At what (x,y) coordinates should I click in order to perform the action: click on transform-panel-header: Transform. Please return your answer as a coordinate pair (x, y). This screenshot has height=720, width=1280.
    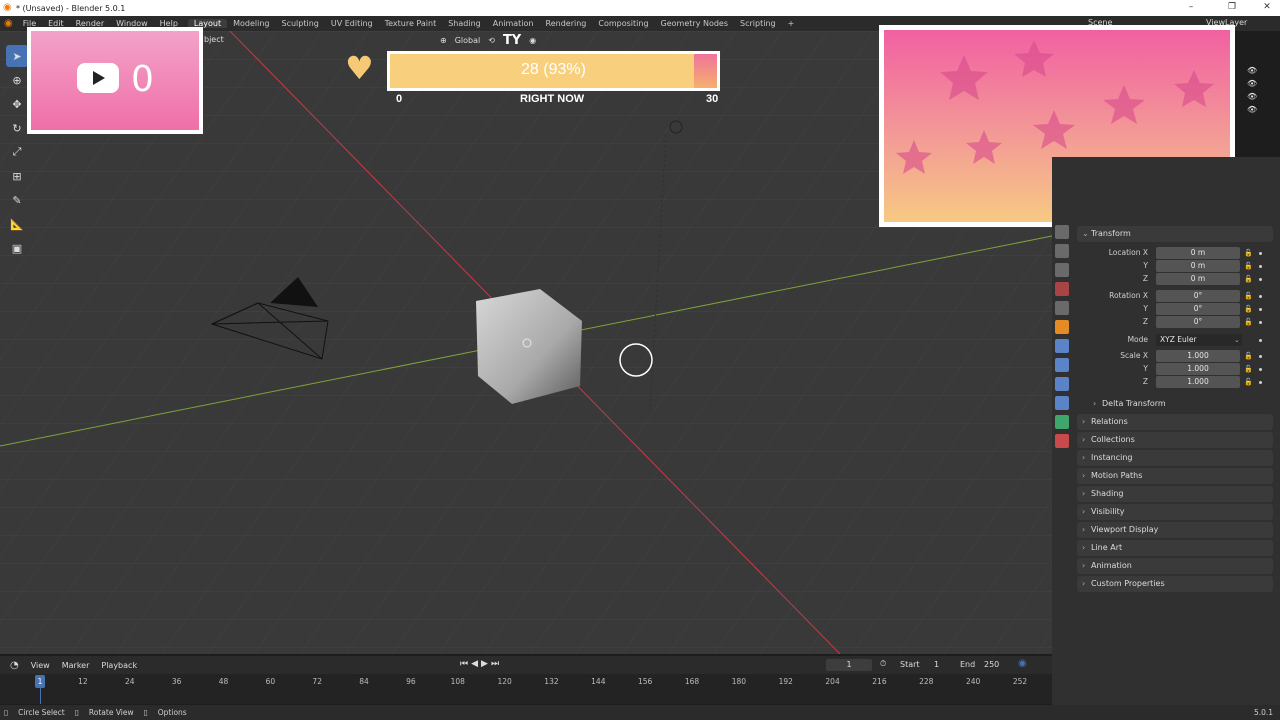
    Looking at the image, I should click on (1175, 234).